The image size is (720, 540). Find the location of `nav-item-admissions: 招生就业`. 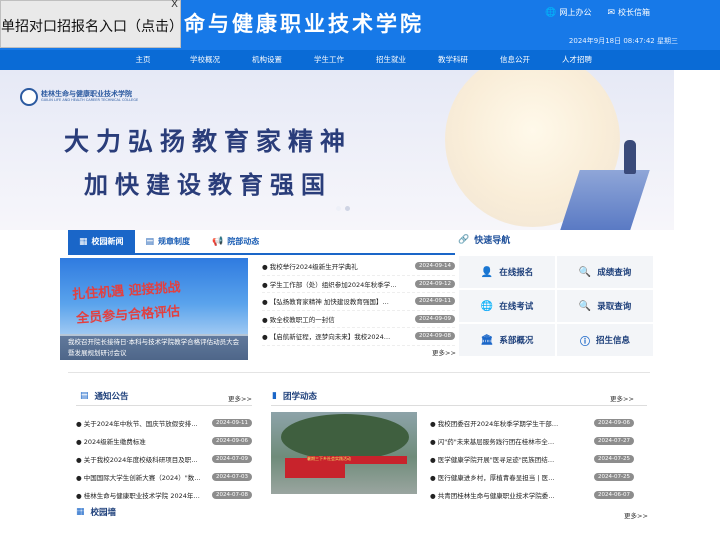

nav-item-admissions: 招生就业 is located at coordinates (391, 60).